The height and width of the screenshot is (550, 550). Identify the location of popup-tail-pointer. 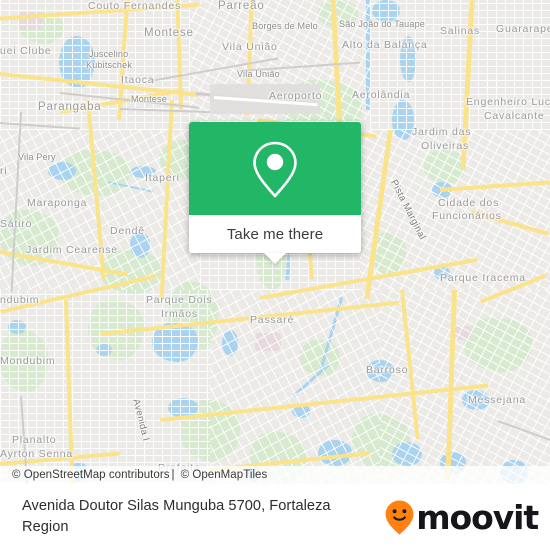
(275, 258).